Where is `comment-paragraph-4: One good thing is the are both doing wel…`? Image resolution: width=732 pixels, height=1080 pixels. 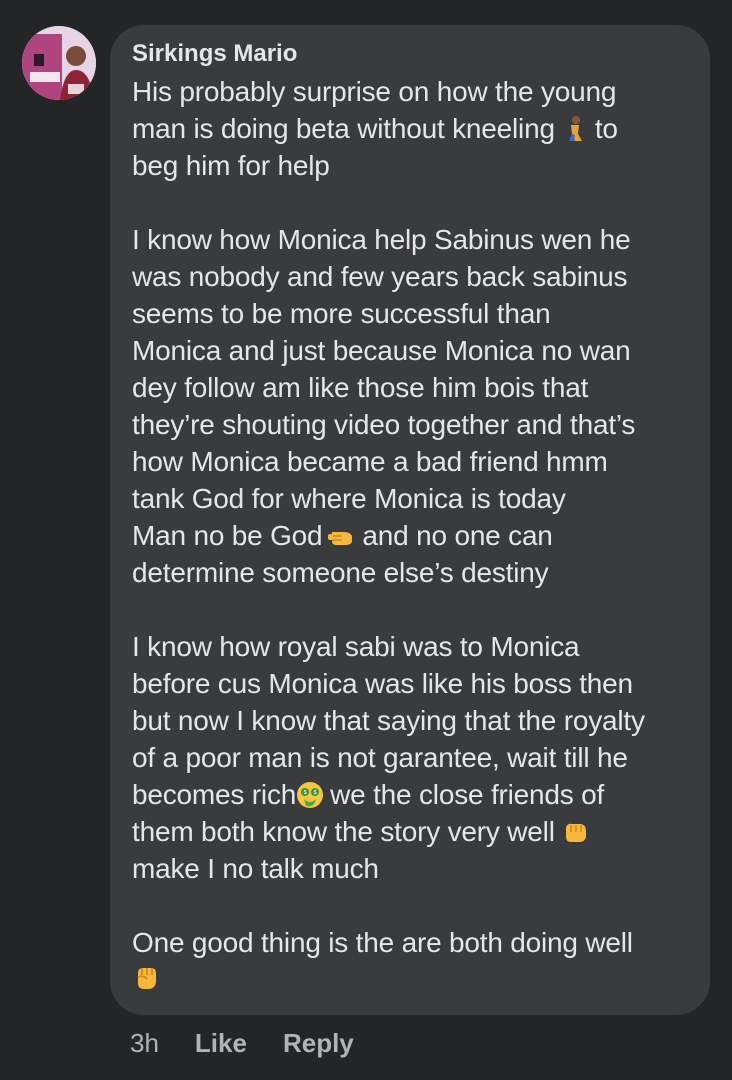
comment-paragraph-4: One good thing is the are both doing wel… is located at coordinates (410, 961).